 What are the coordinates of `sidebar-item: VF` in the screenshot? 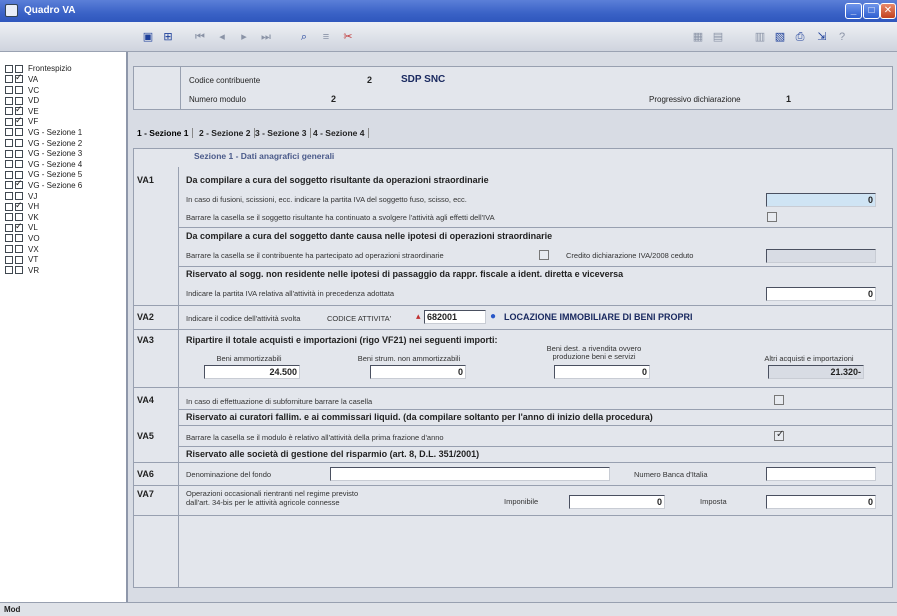 It's located at (21, 121).